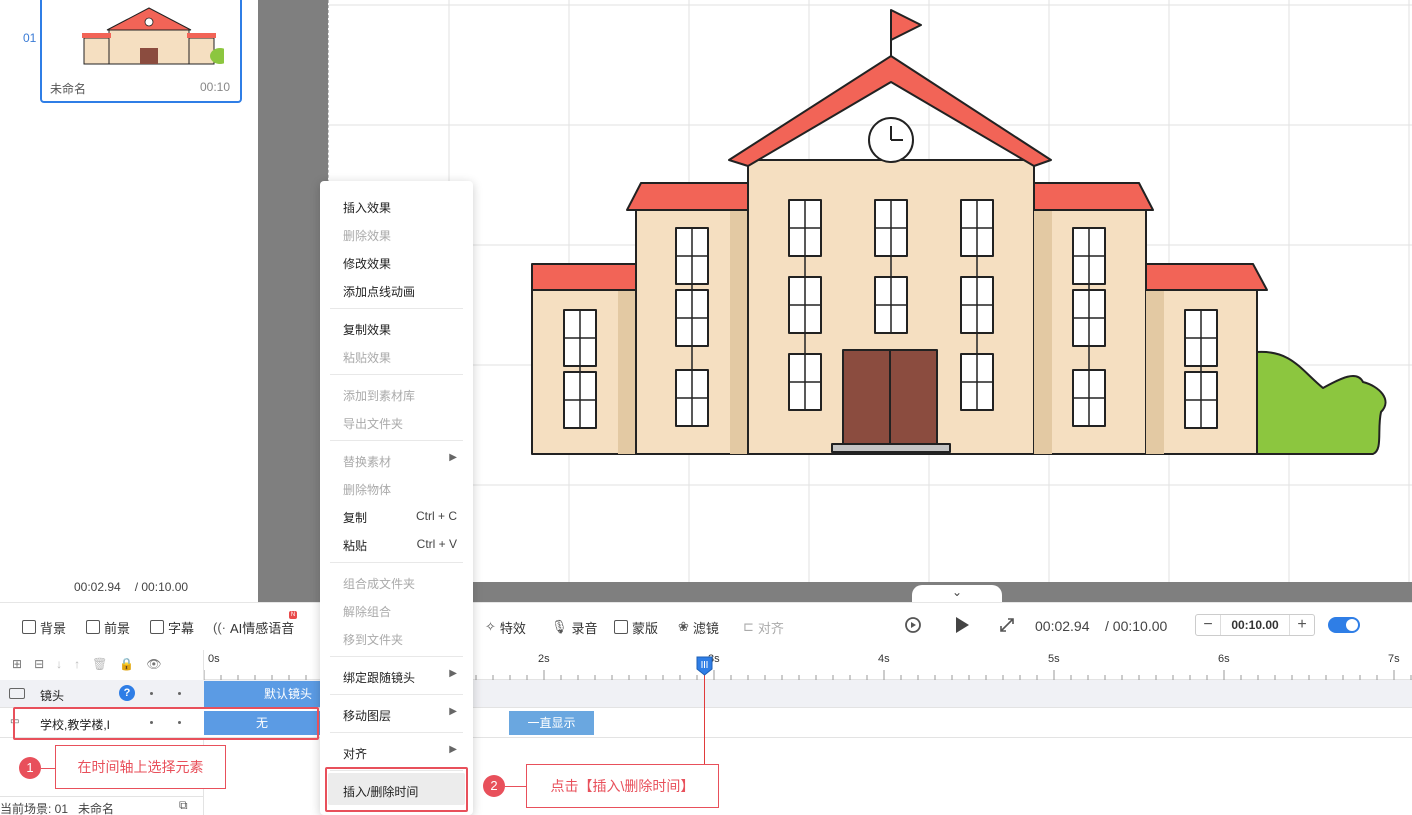 The image size is (1412, 815). I want to click on total-time: / 00:10.00, so click(1136, 626).